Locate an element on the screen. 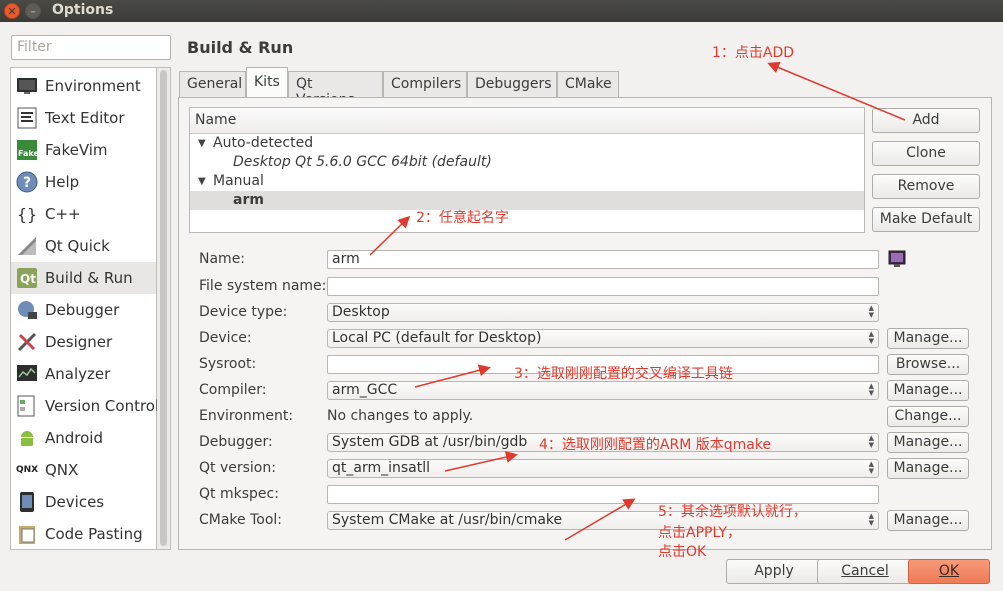  sidebar-item-label: Debugger is located at coordinates (82, 310).